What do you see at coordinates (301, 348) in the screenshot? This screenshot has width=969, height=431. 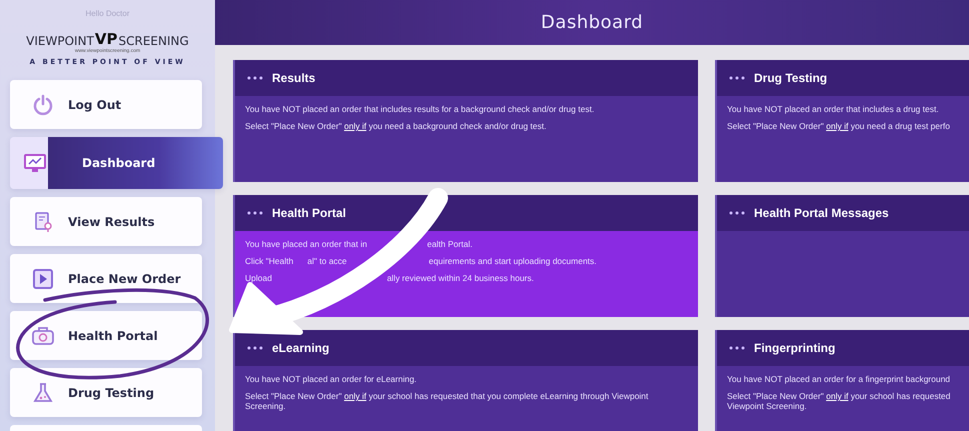 I see `card-title: eLearning` at bounding box center [301, 348].